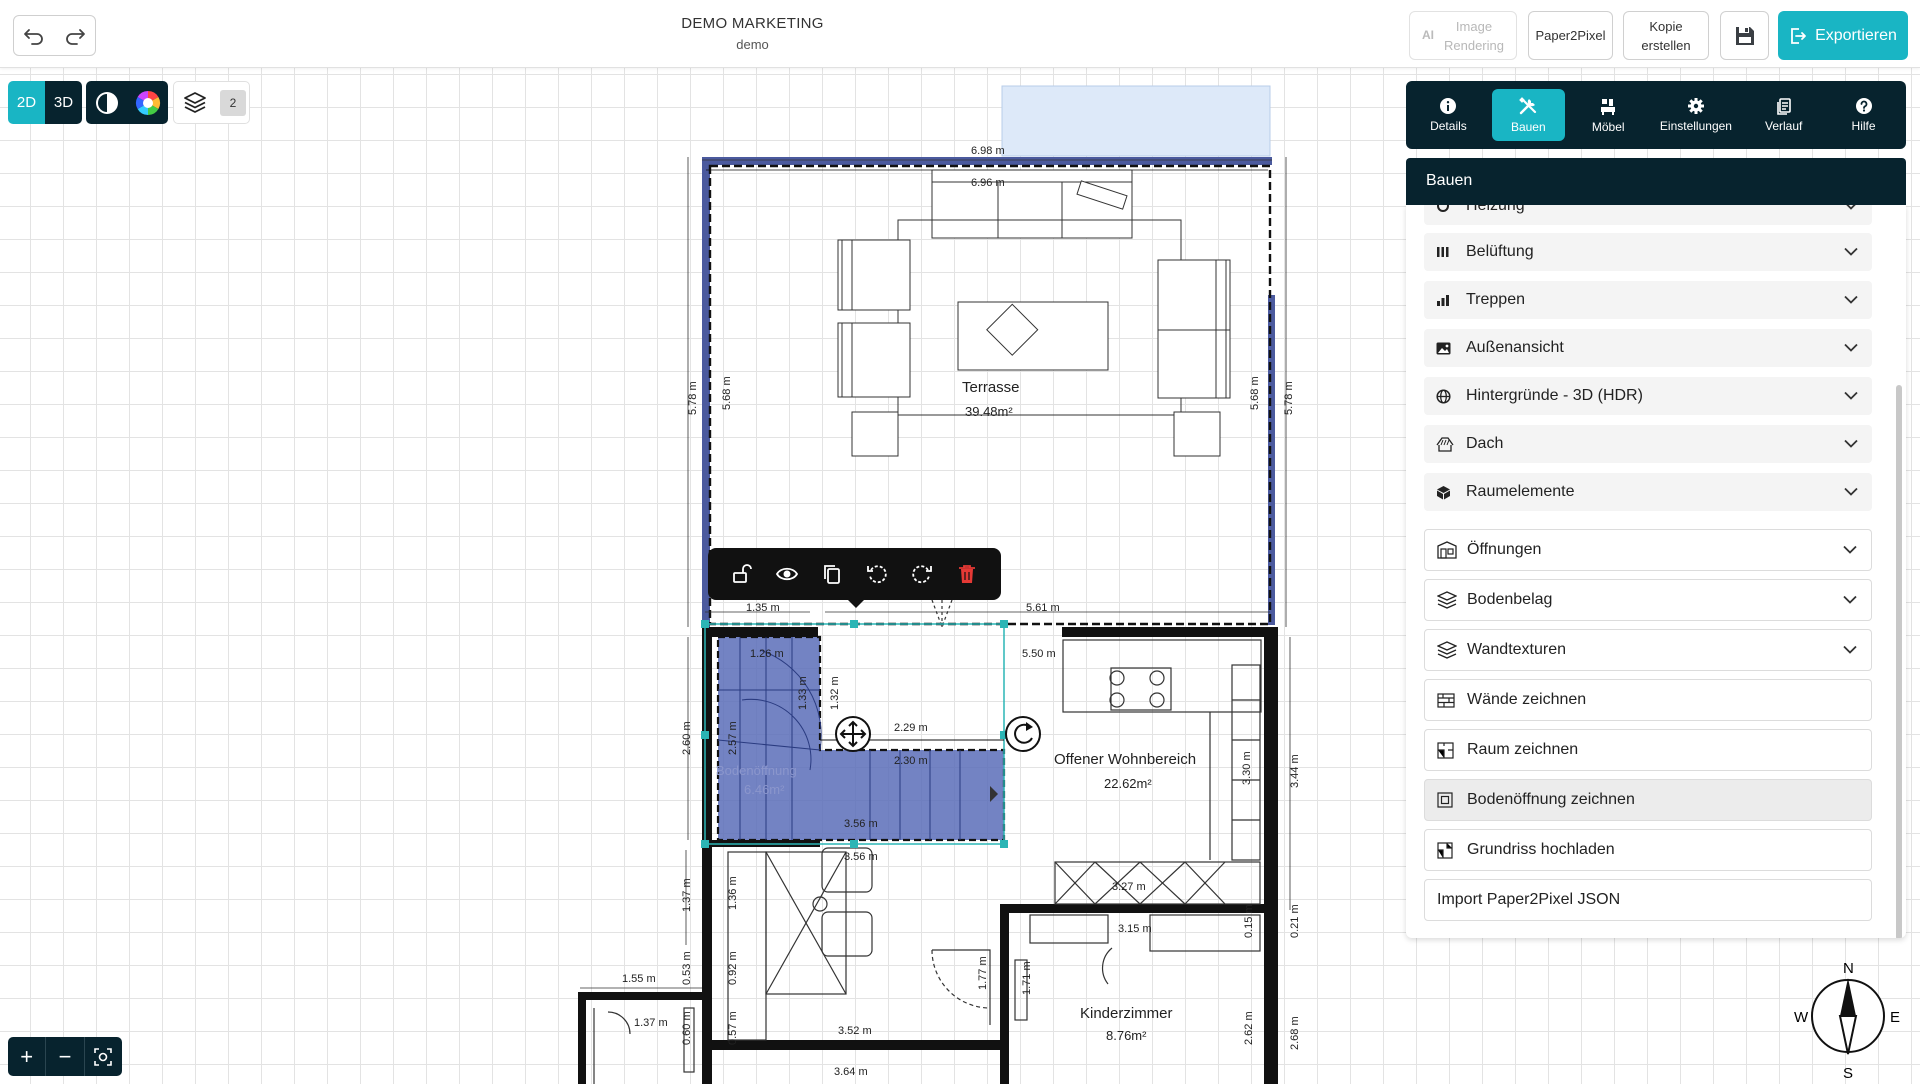  What do you see at coordinates (752, 44) in the screenshot?
I see `project-subtitle: demo` at bounding box center [752, 44].